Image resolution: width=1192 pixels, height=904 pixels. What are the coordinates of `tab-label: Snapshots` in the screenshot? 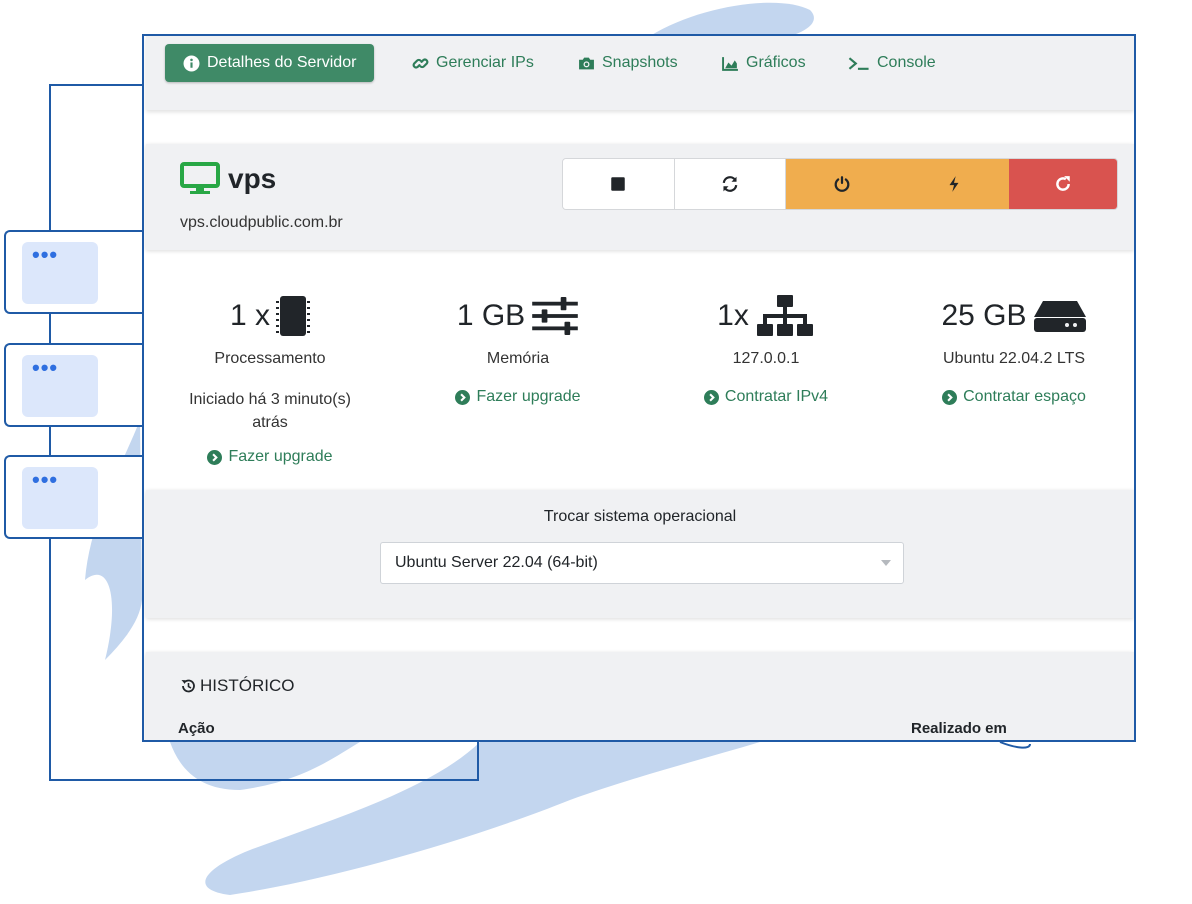 It's located at (640, 62).